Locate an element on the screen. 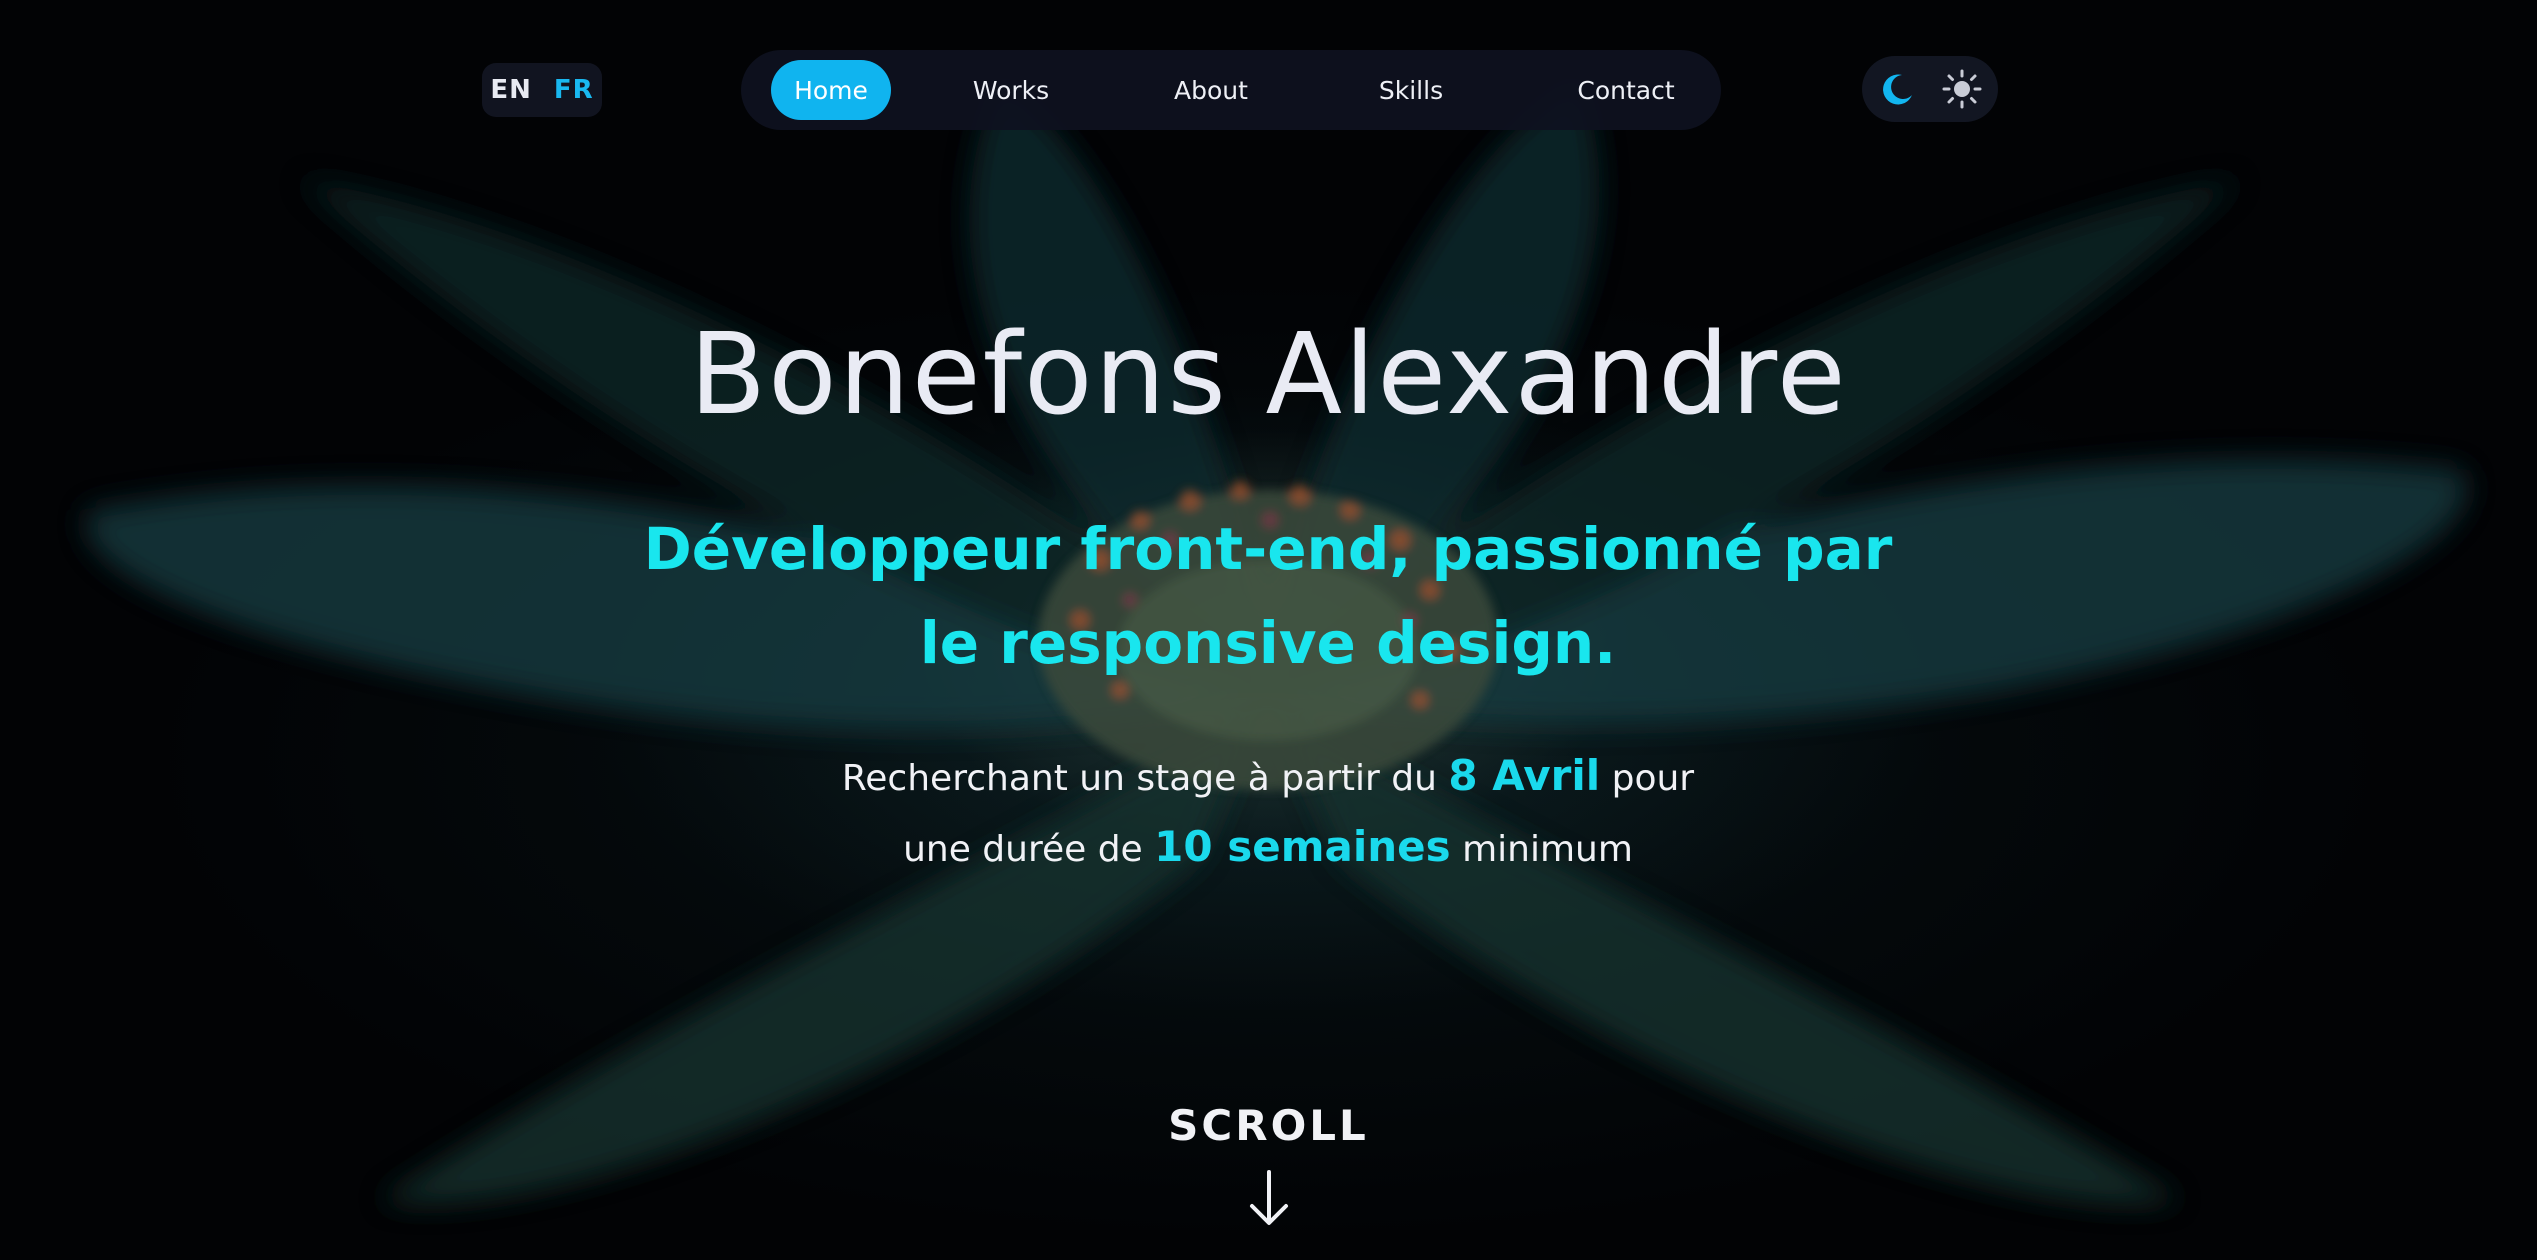  language-switch: EN FR is located at coordinates (542, 90).